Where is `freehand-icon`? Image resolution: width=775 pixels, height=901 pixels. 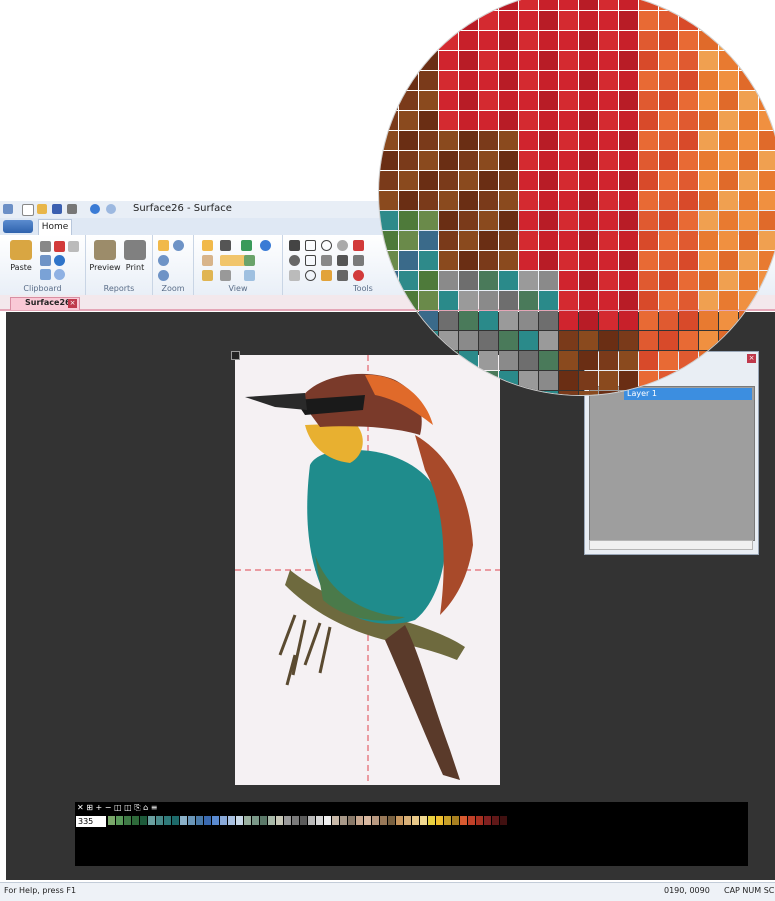 freehand-icon is located at coordinates (326, 260).